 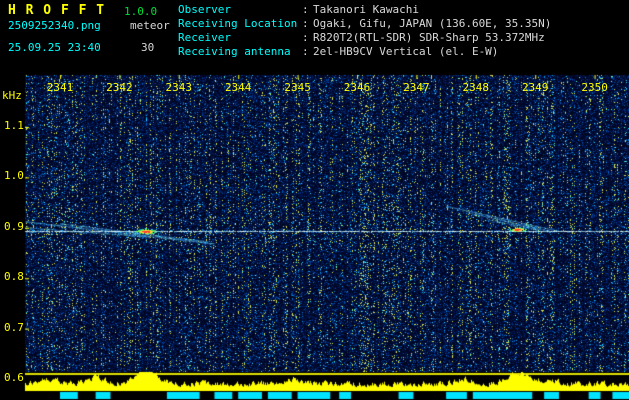 I want to click on x-axis-tick-label: 2341, so click(x=60, y=87).